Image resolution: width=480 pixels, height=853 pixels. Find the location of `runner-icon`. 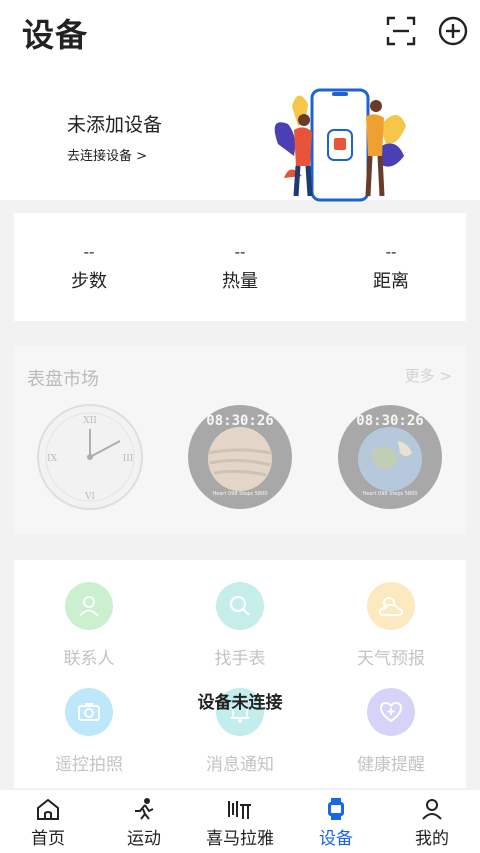

runner-icon is located at coordinates (144, 809).